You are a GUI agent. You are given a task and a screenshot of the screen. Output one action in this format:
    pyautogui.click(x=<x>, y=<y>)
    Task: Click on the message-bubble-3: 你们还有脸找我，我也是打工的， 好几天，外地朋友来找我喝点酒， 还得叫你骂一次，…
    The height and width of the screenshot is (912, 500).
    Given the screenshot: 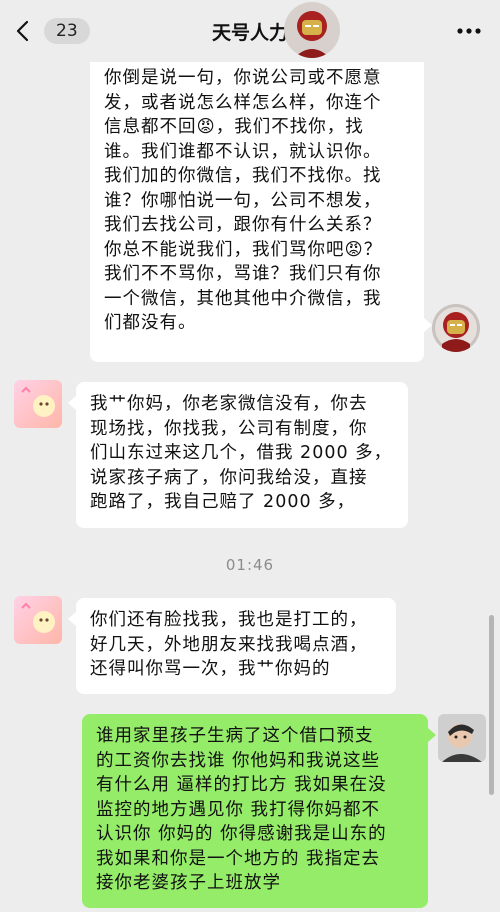 What is the action you would take?
    pyautogui.click(x=236, y=646)
    